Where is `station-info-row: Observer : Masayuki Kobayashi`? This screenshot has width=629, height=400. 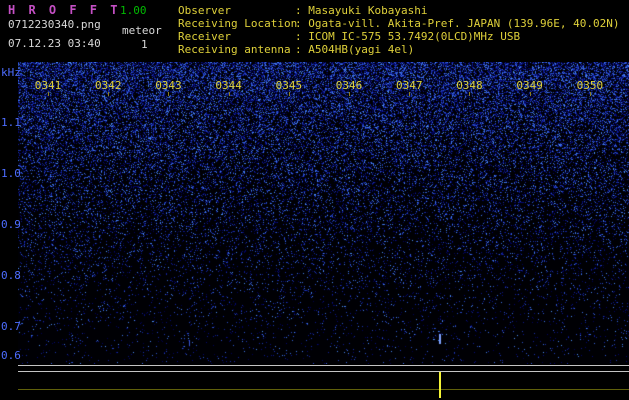 station-info-row: Observer : Masayuki Kobayashi is located at coordinates (403, 10).